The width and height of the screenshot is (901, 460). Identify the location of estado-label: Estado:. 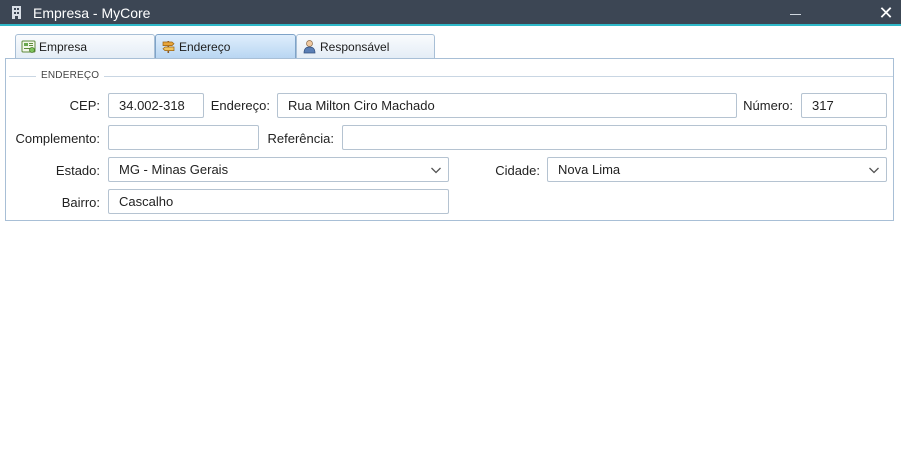
(77, 170).